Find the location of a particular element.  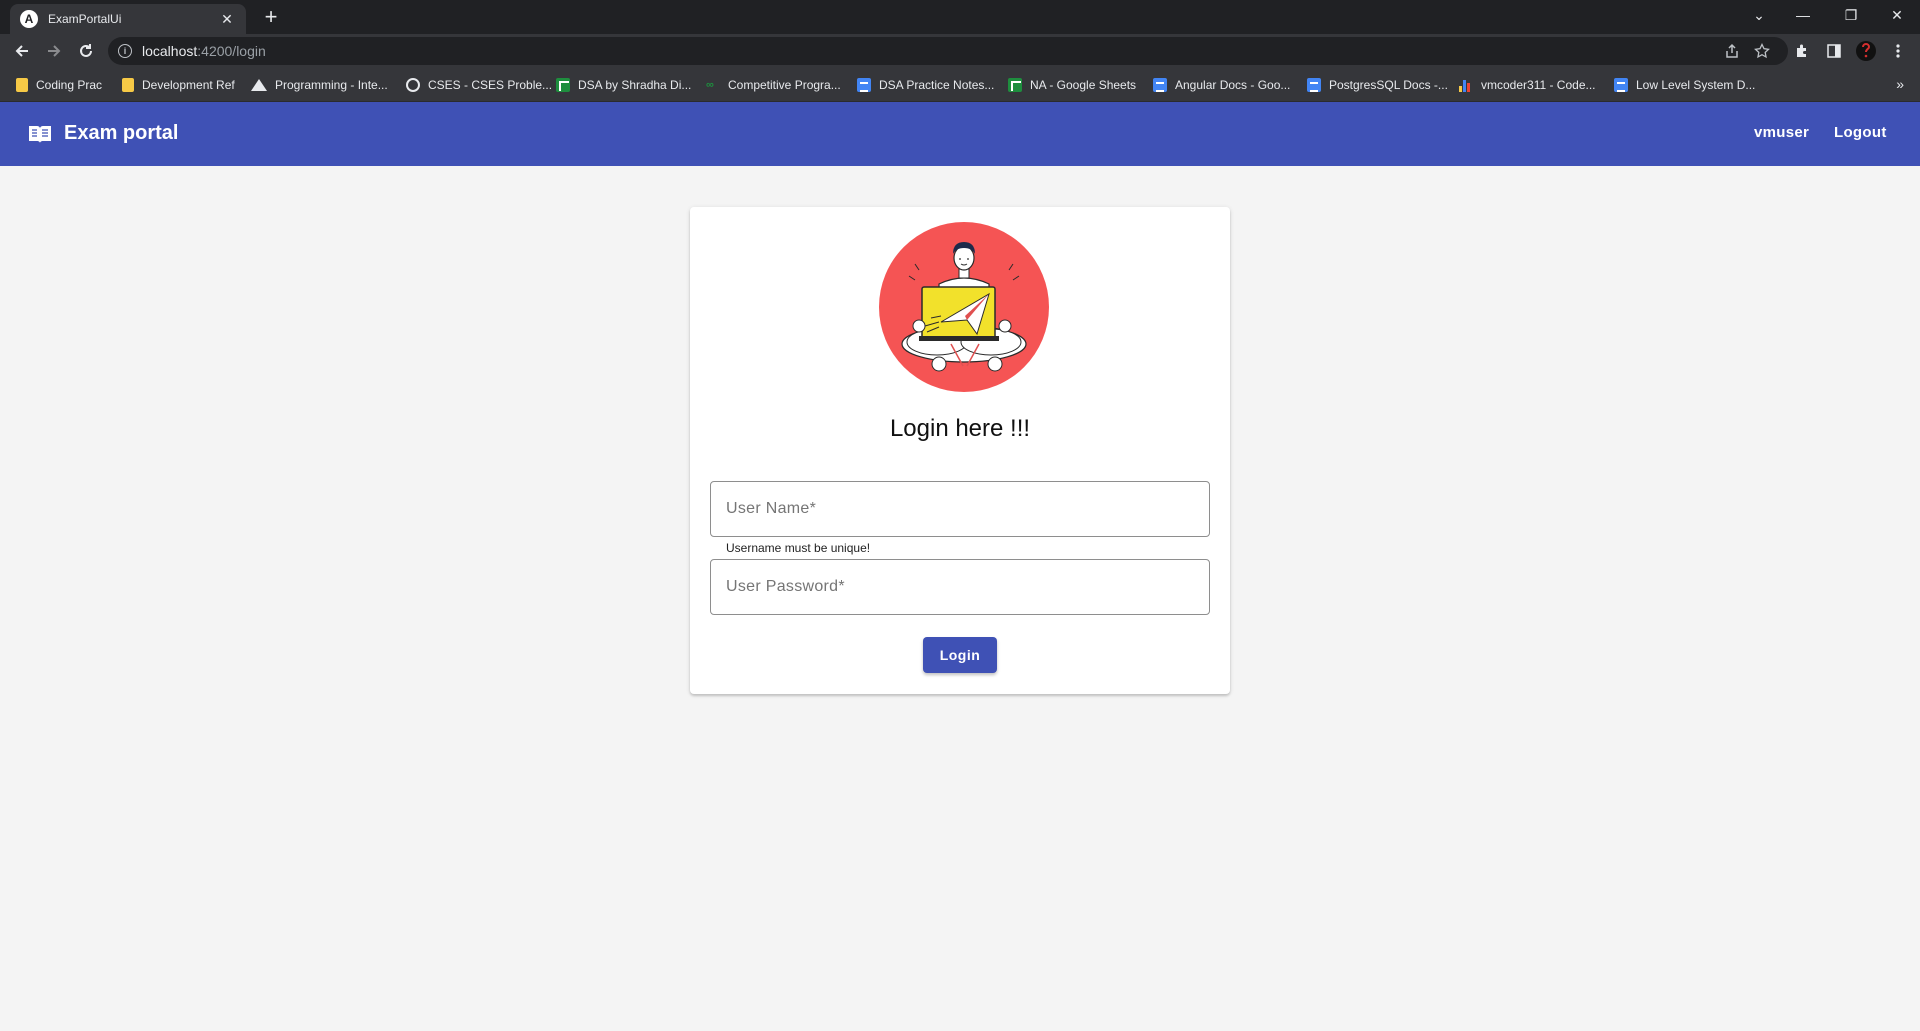

globe-icon is located at coordinates (413, 85).